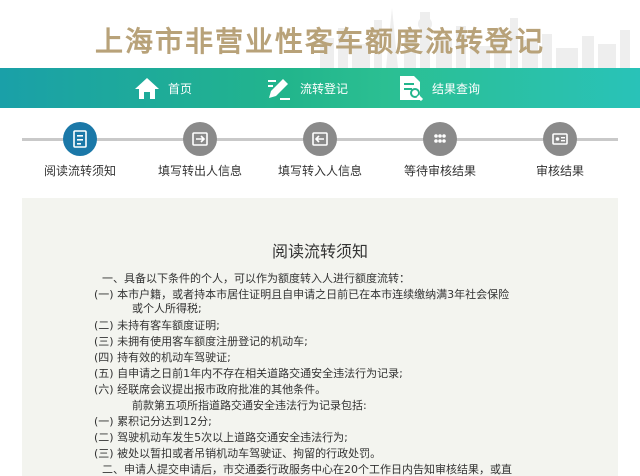 The width and height of the screenshot is (640, 476). I want to click on nav-transfer-register-label: 流转登记, so click(324, 88).